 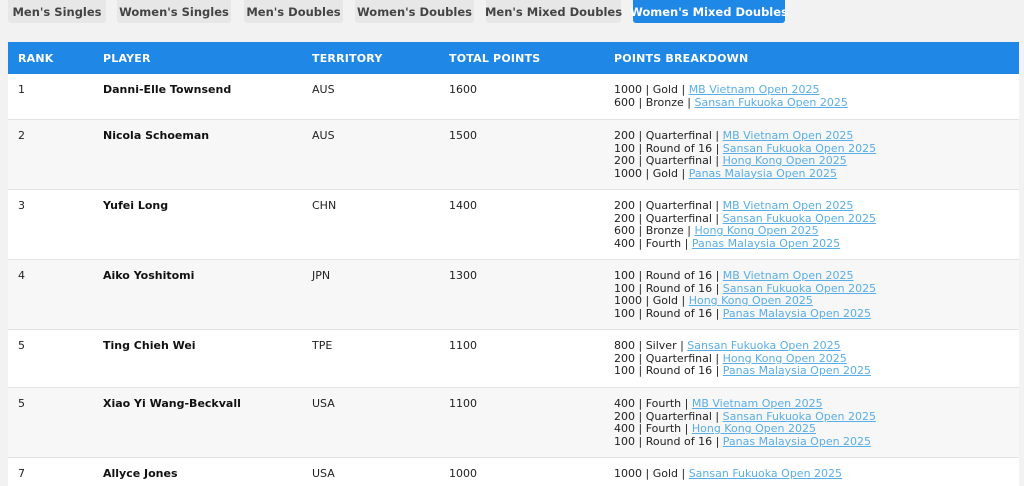 I want to click on total-points-cell: 1300, so click(x=463, y=275).